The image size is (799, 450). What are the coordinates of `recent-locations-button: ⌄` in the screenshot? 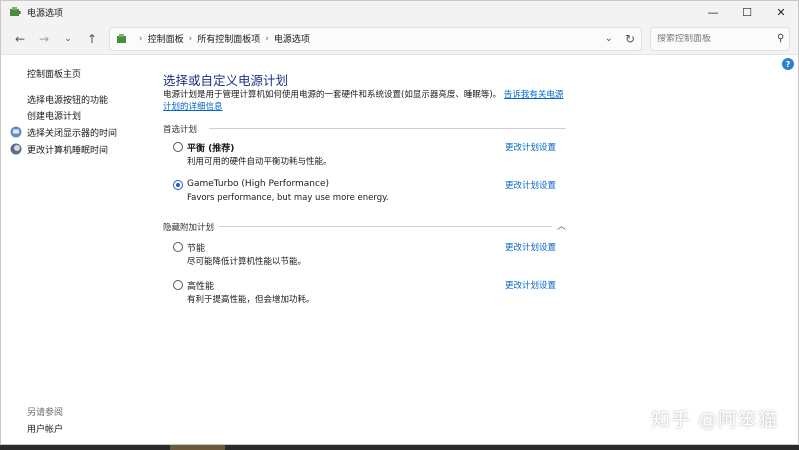 It's located at (68, 39).